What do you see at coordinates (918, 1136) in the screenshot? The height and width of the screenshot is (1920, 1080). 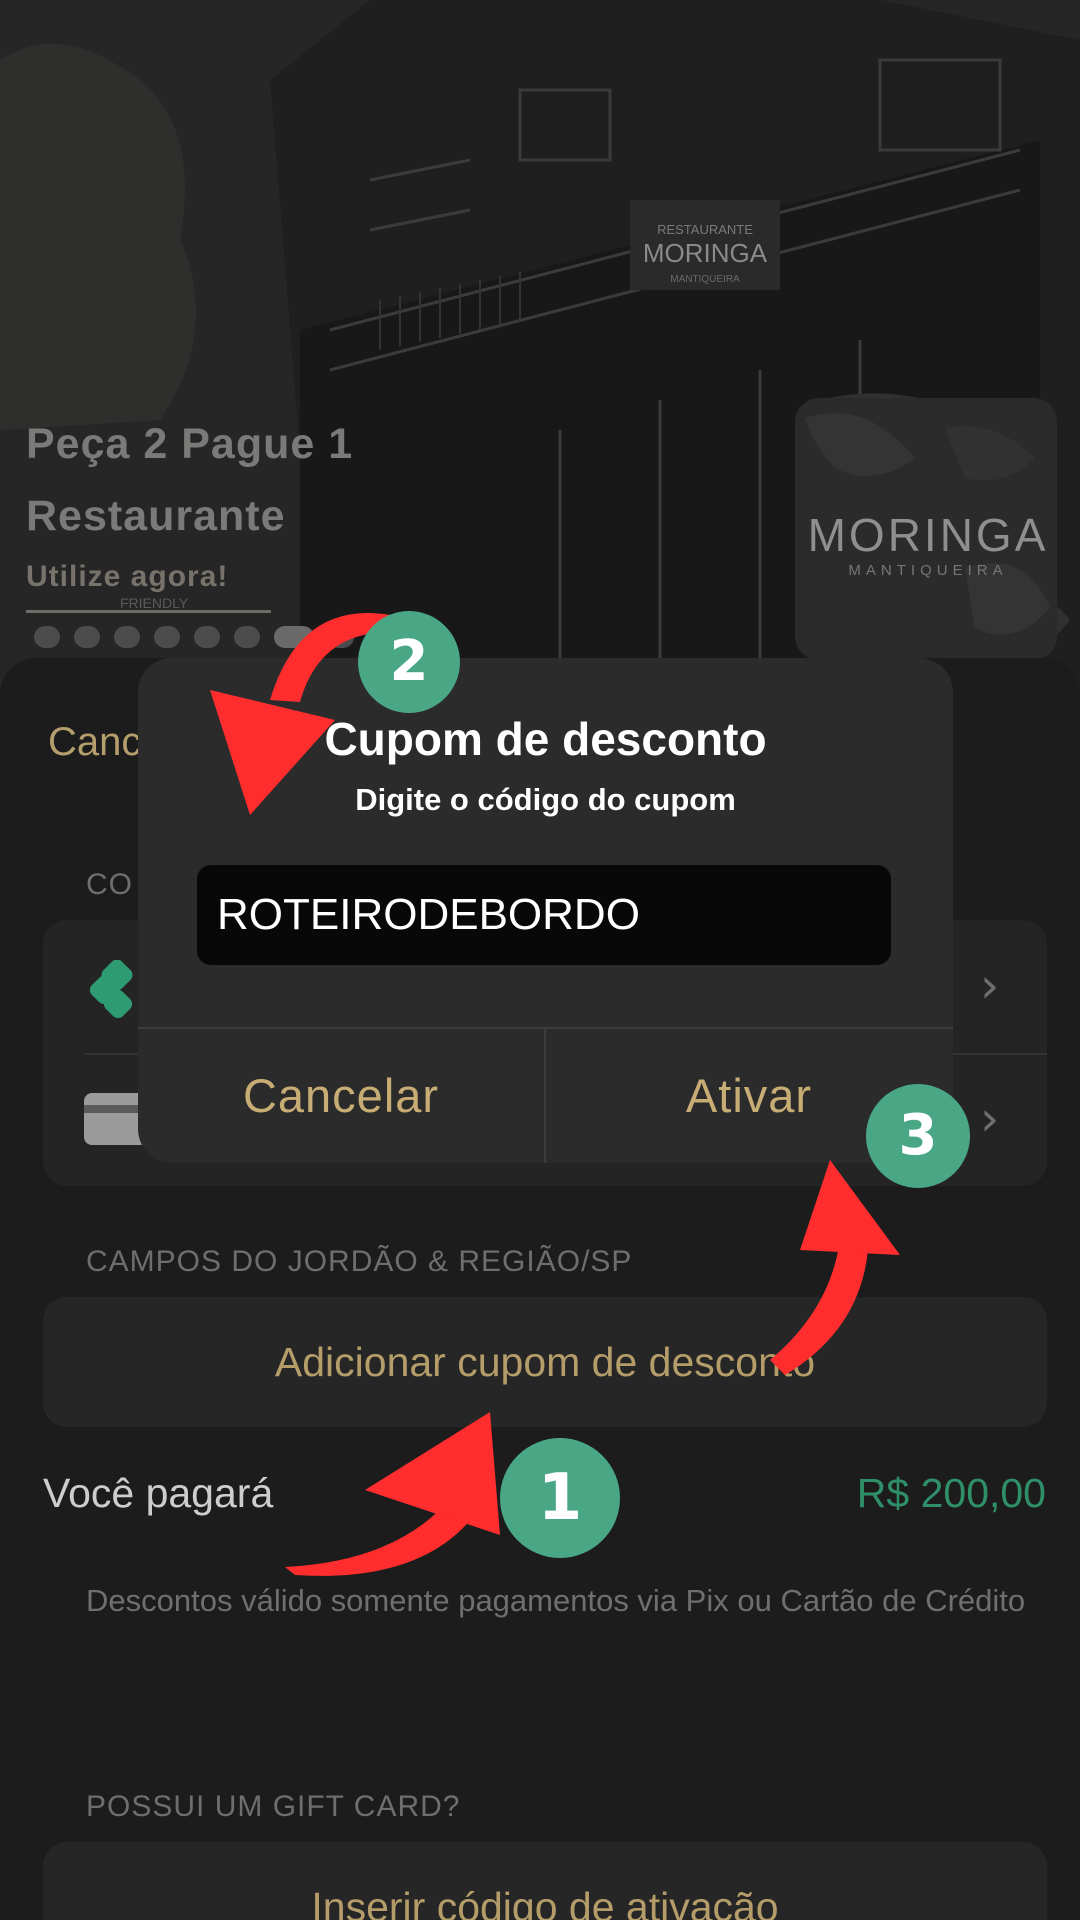 I see `step-badge-3: 3` at bounding box center [918, 1136].